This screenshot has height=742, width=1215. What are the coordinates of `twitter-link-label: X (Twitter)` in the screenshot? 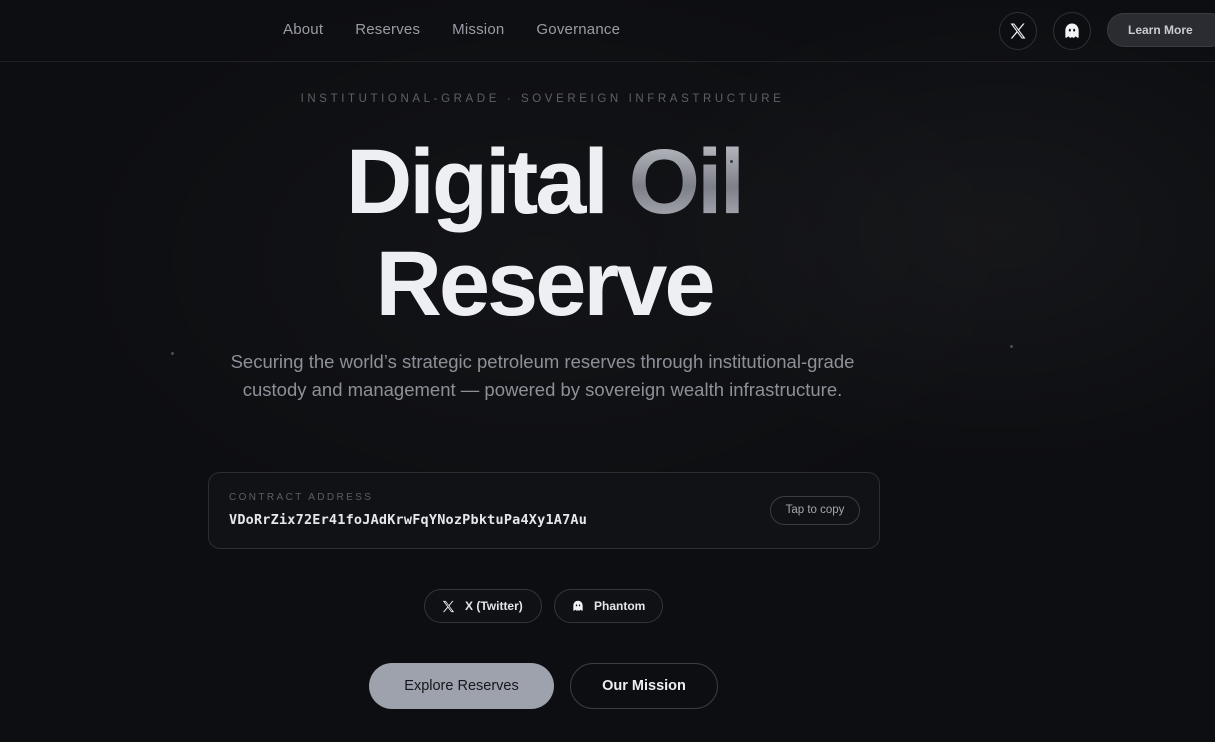 It's located at (494, 606).